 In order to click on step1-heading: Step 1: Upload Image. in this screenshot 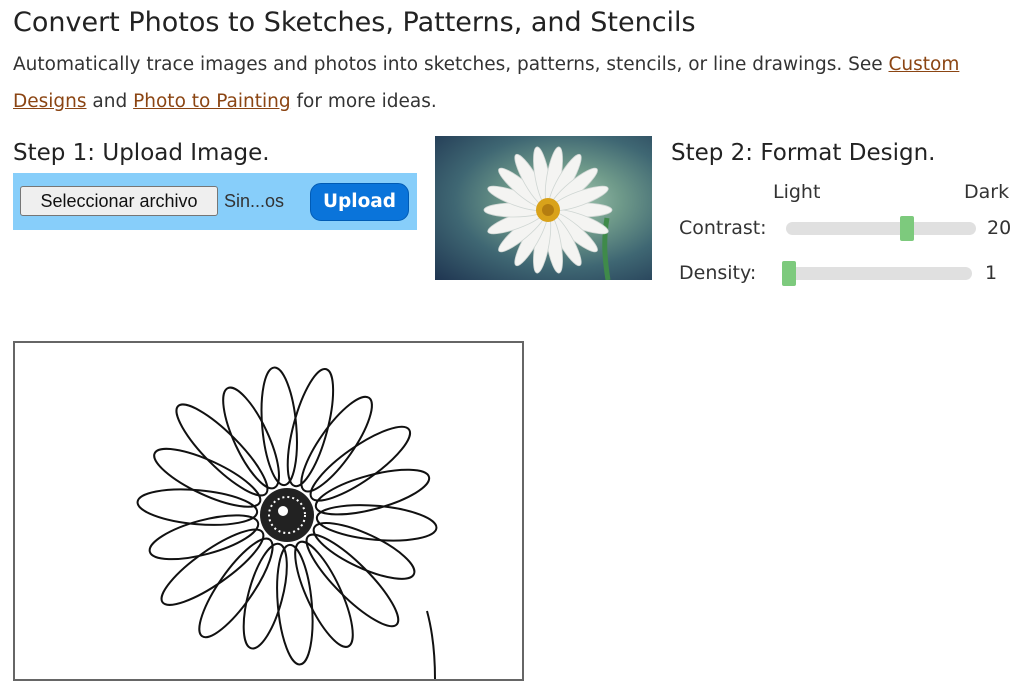, I will do `click(141, 153)`.